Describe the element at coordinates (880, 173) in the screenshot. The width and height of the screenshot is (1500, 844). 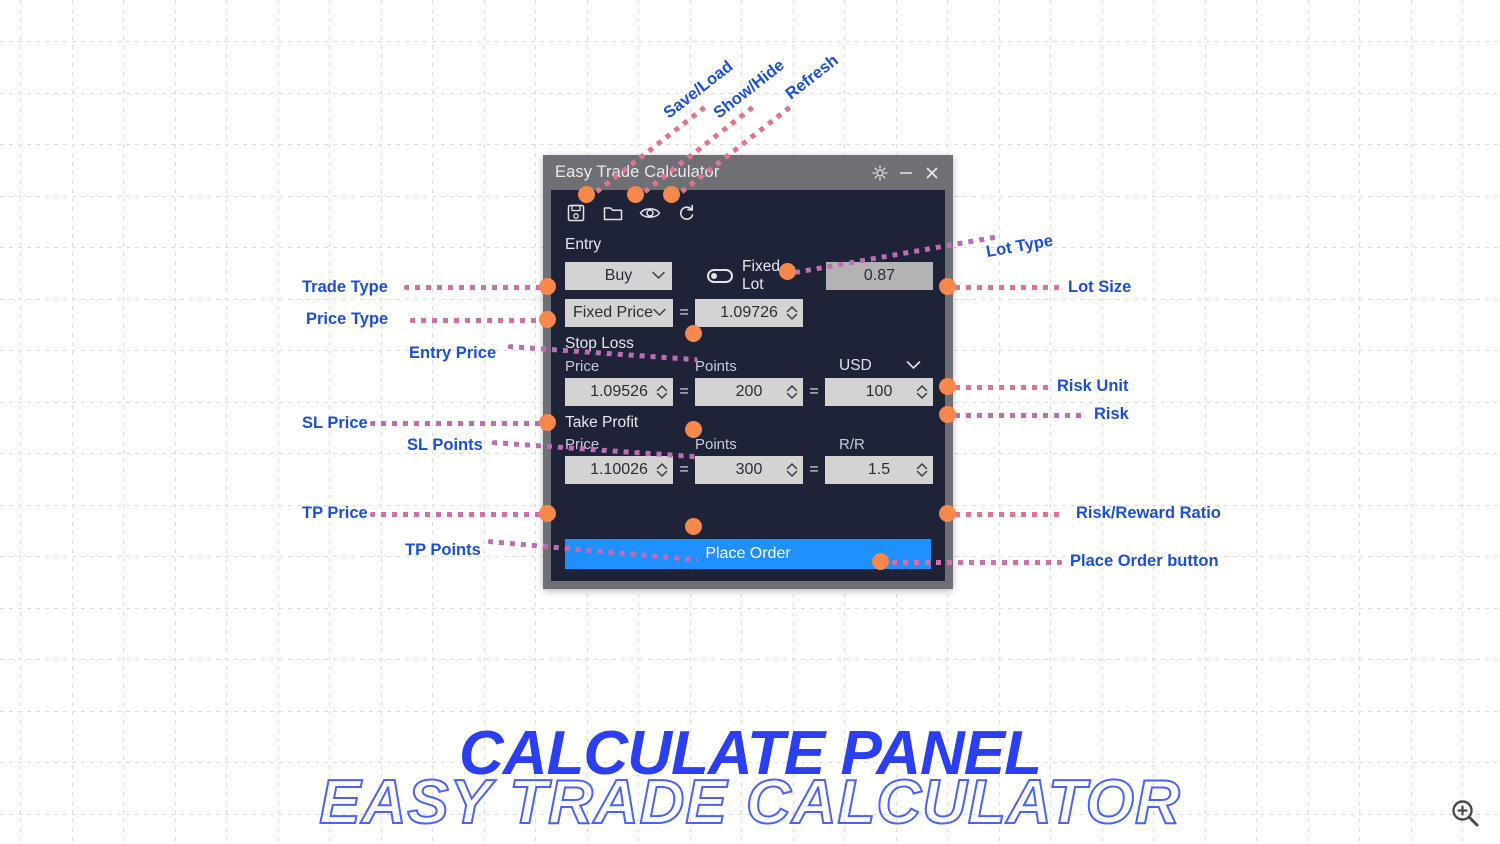
I see `sun-icon` at that location.